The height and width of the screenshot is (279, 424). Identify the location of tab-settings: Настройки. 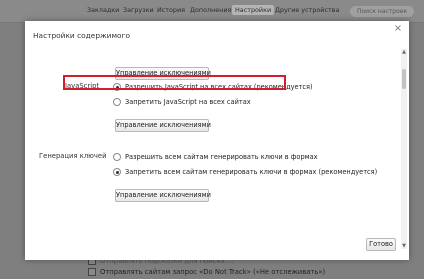
(253, 10).